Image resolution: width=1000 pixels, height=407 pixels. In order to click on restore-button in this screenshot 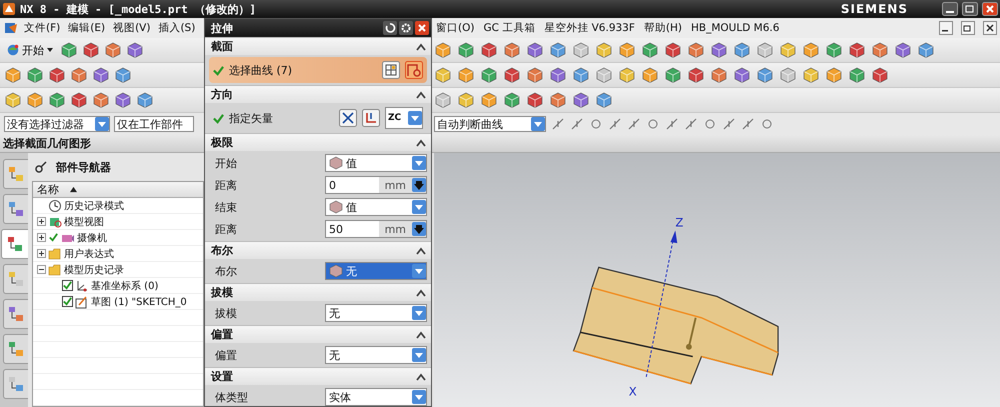, I will do `click(970, 9)`.